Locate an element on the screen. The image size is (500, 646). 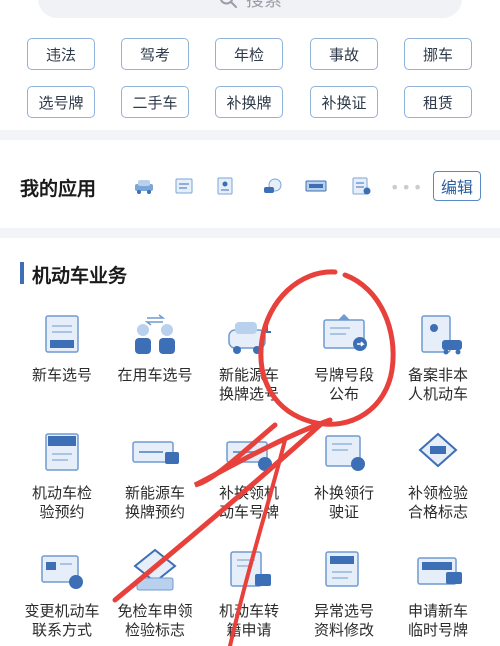
service-replace-plate: 补换领机 动车号牌 is located at coordinates (249, 476).